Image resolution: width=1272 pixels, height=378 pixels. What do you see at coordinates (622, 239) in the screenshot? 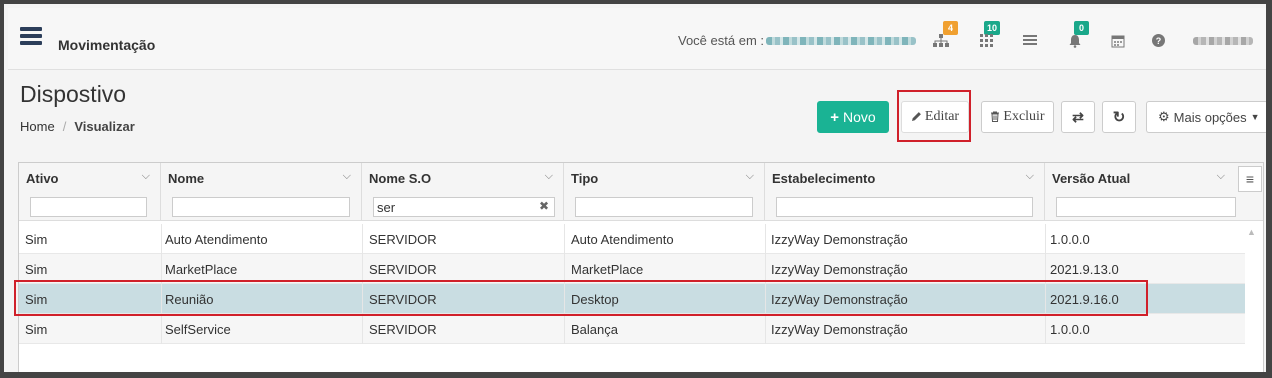
I see `cell-tipo: Auto Atendimento` at bounding box center [622, 239].